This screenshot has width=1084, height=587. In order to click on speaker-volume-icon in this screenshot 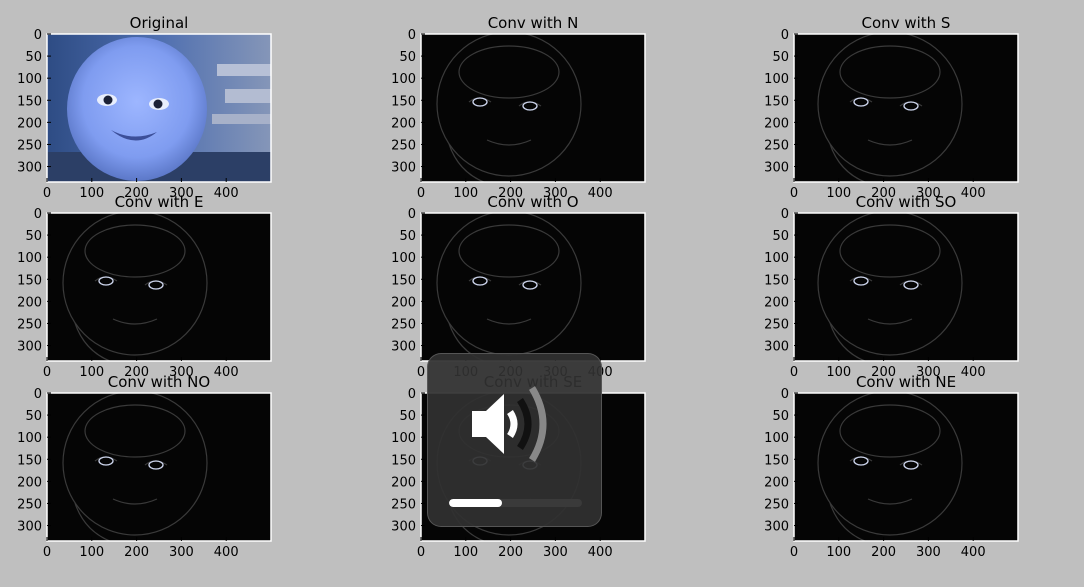, I will do `click(509, 424)`.